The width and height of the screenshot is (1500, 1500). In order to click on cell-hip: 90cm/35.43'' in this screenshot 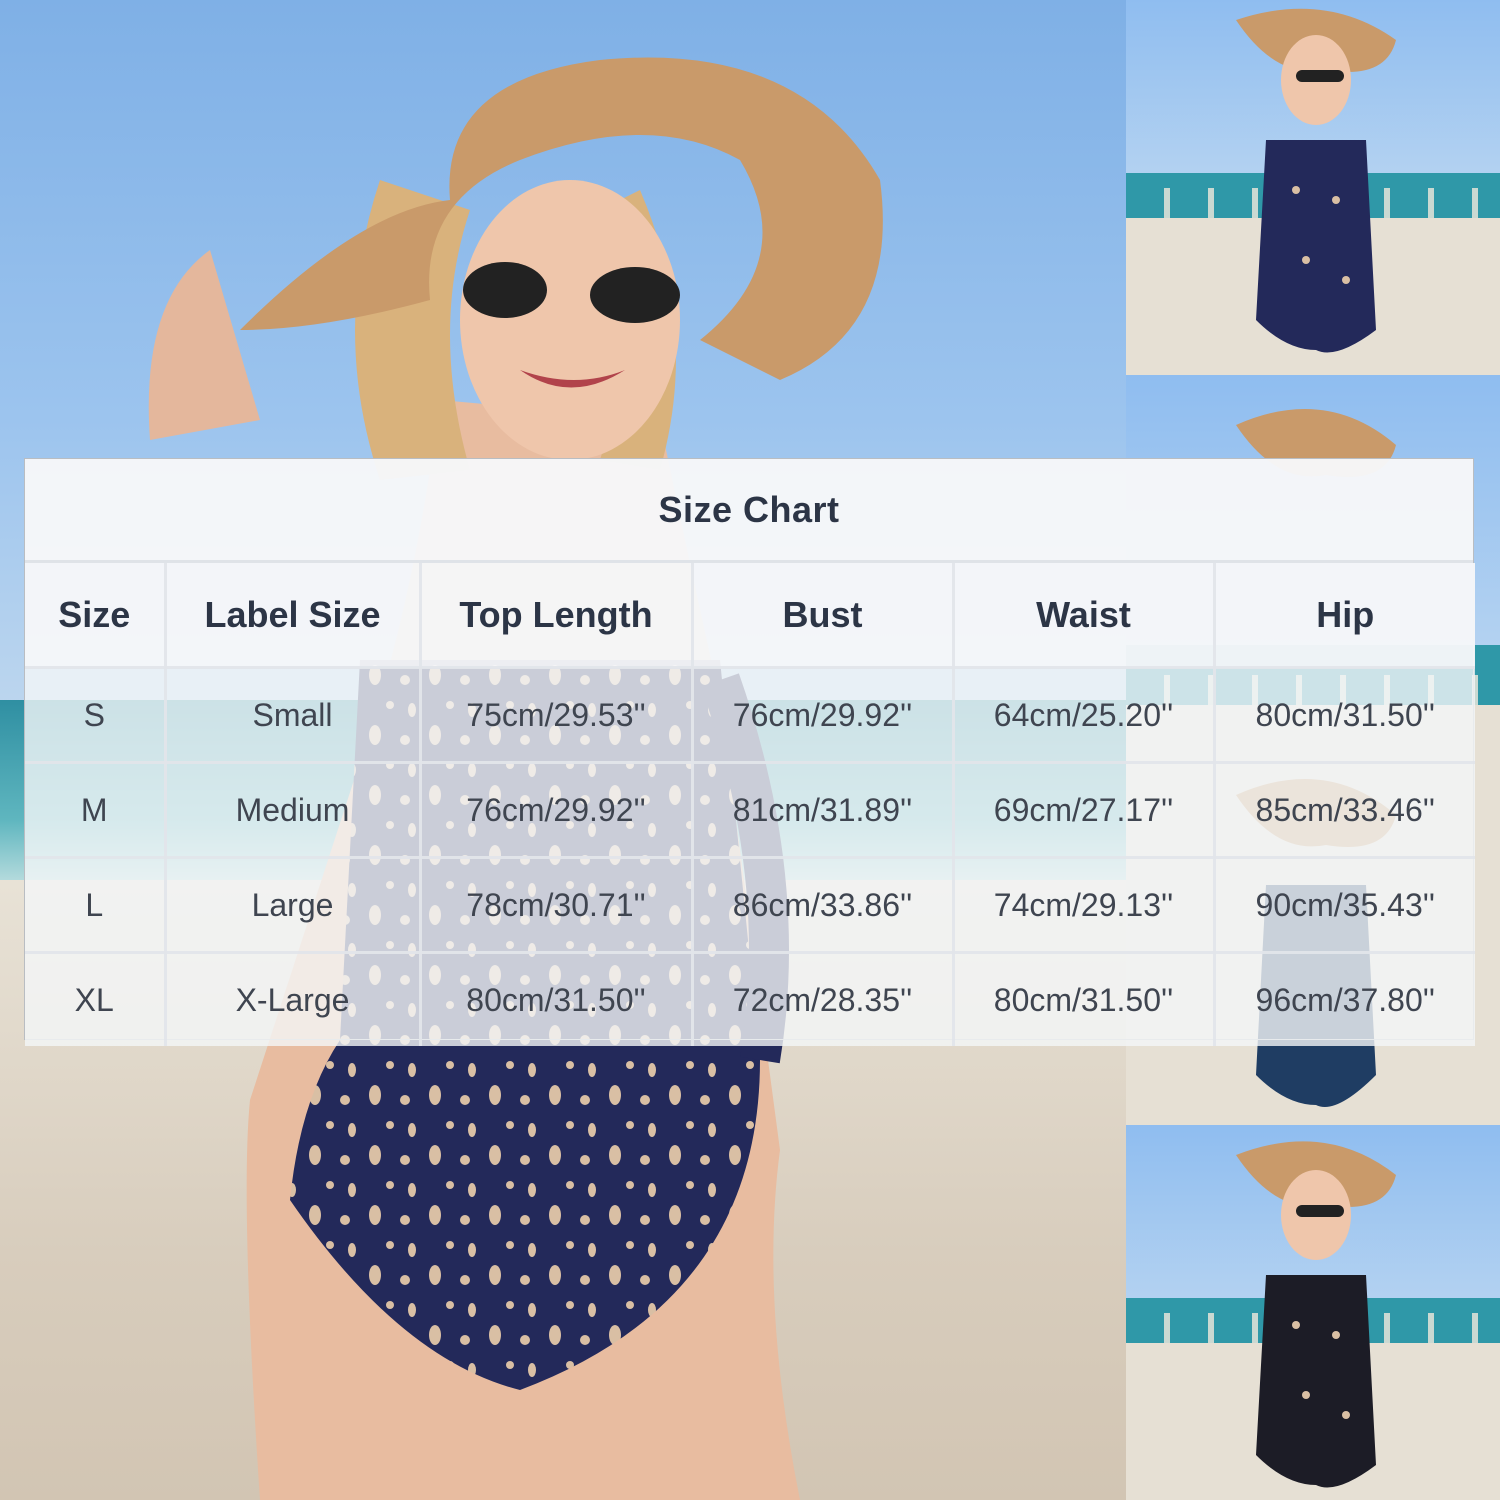, I will do `click(1343, 905)`.